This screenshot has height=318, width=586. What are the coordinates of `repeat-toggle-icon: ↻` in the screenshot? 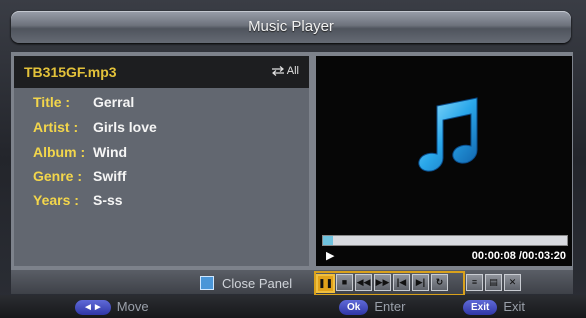 It's located at (439, 282).